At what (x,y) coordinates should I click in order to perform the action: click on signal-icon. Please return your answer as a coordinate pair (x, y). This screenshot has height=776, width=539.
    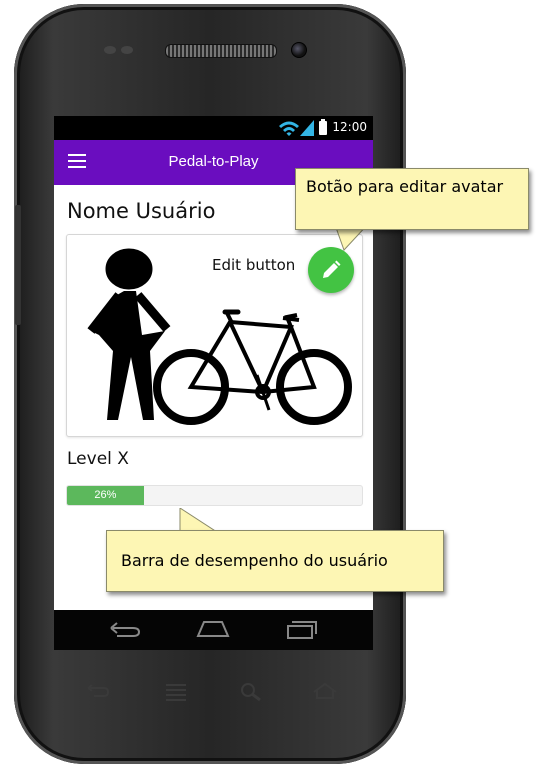
    Looking at the image, I should click on (307, 128).